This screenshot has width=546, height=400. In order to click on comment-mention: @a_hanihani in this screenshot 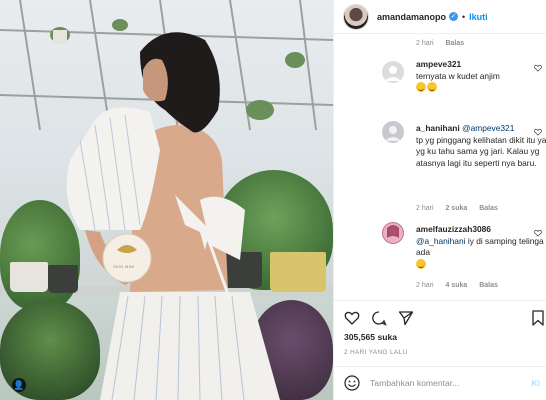, I will do `click(441, 241)`.